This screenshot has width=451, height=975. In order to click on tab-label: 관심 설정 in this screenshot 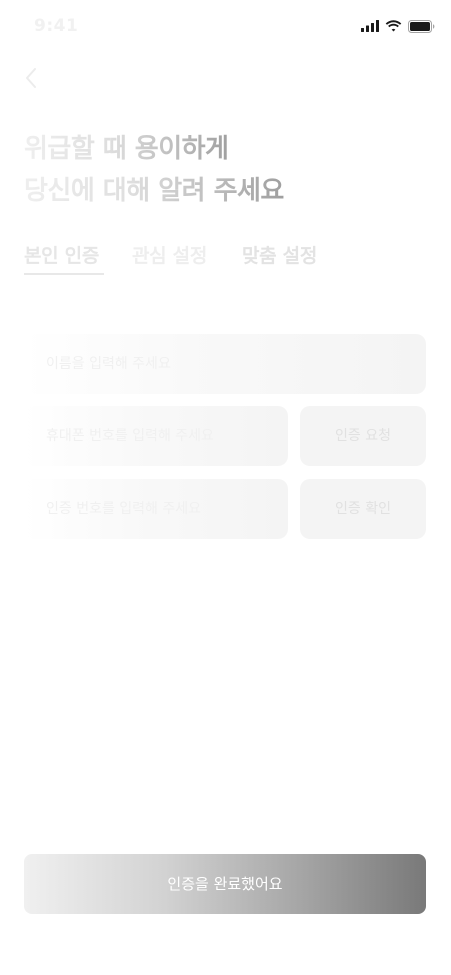, I will do `click(170, 256)`.